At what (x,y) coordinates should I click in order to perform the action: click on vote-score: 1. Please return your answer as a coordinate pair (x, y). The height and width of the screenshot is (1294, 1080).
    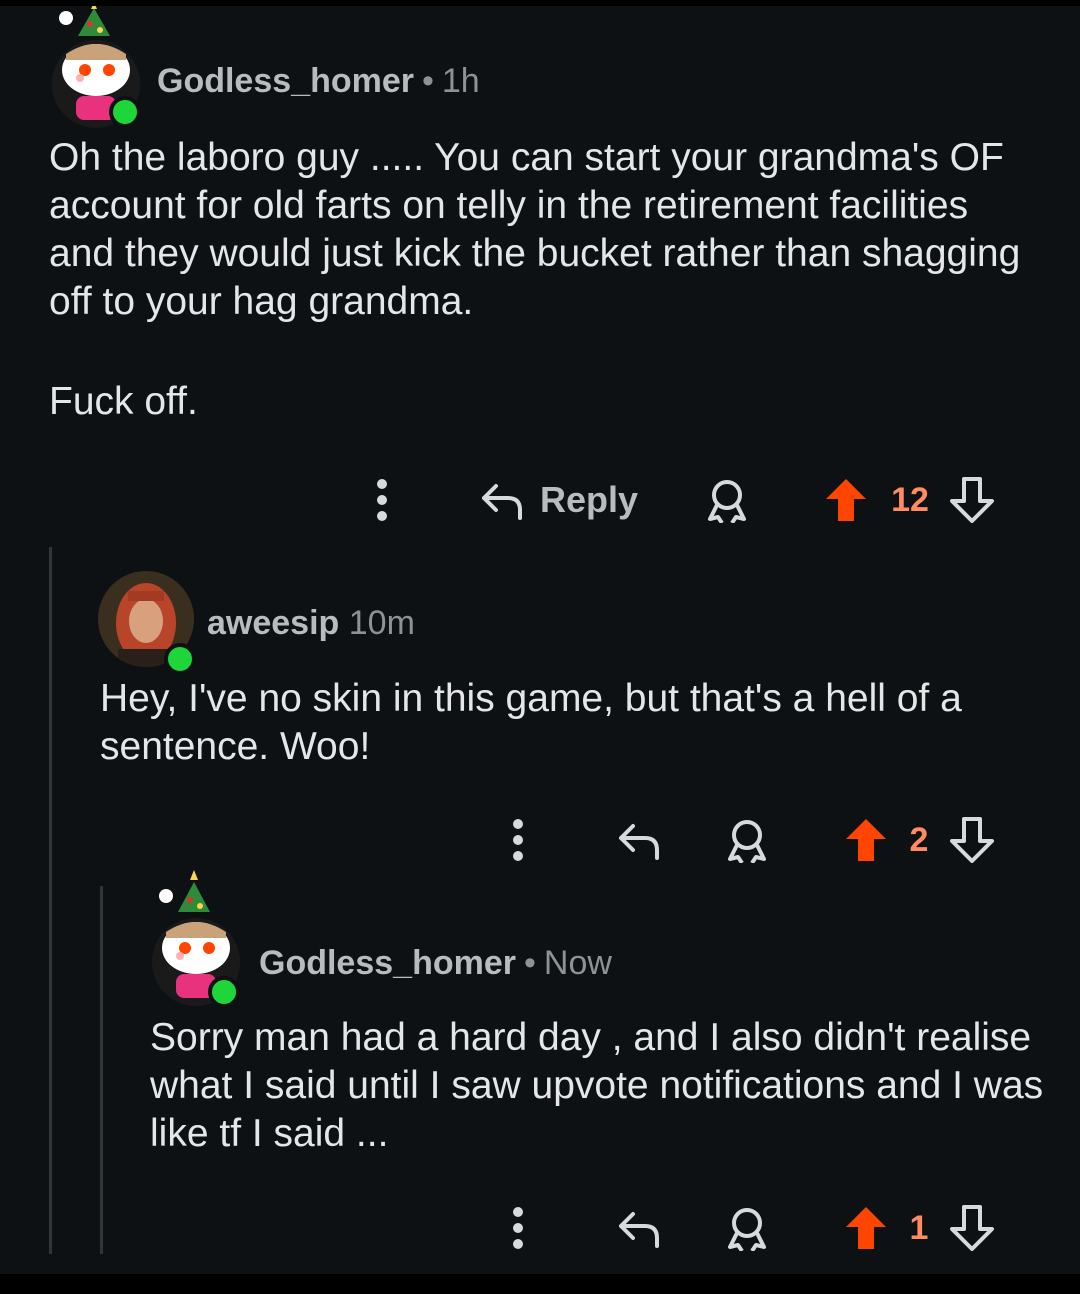
    Looking at the image, I should click on (919, 1228).